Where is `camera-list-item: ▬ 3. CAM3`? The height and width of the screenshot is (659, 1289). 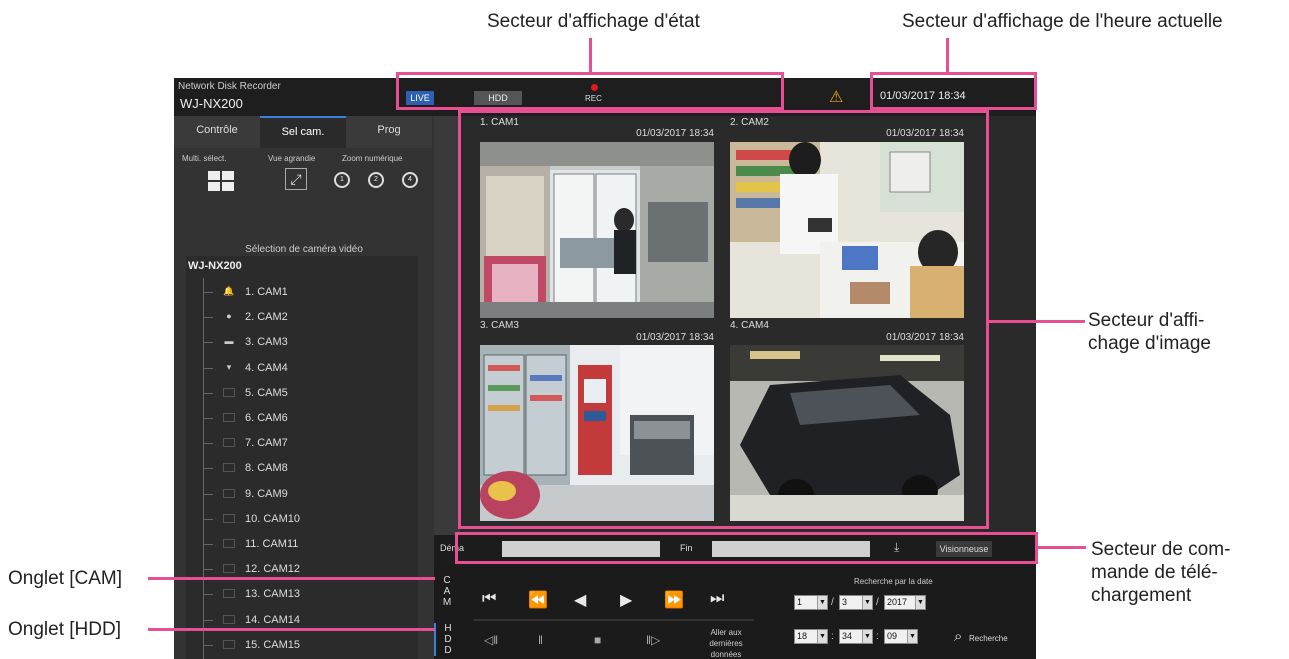 camera-list-item: ▬ 3. CAM3 is located at coordinates (308, 342).